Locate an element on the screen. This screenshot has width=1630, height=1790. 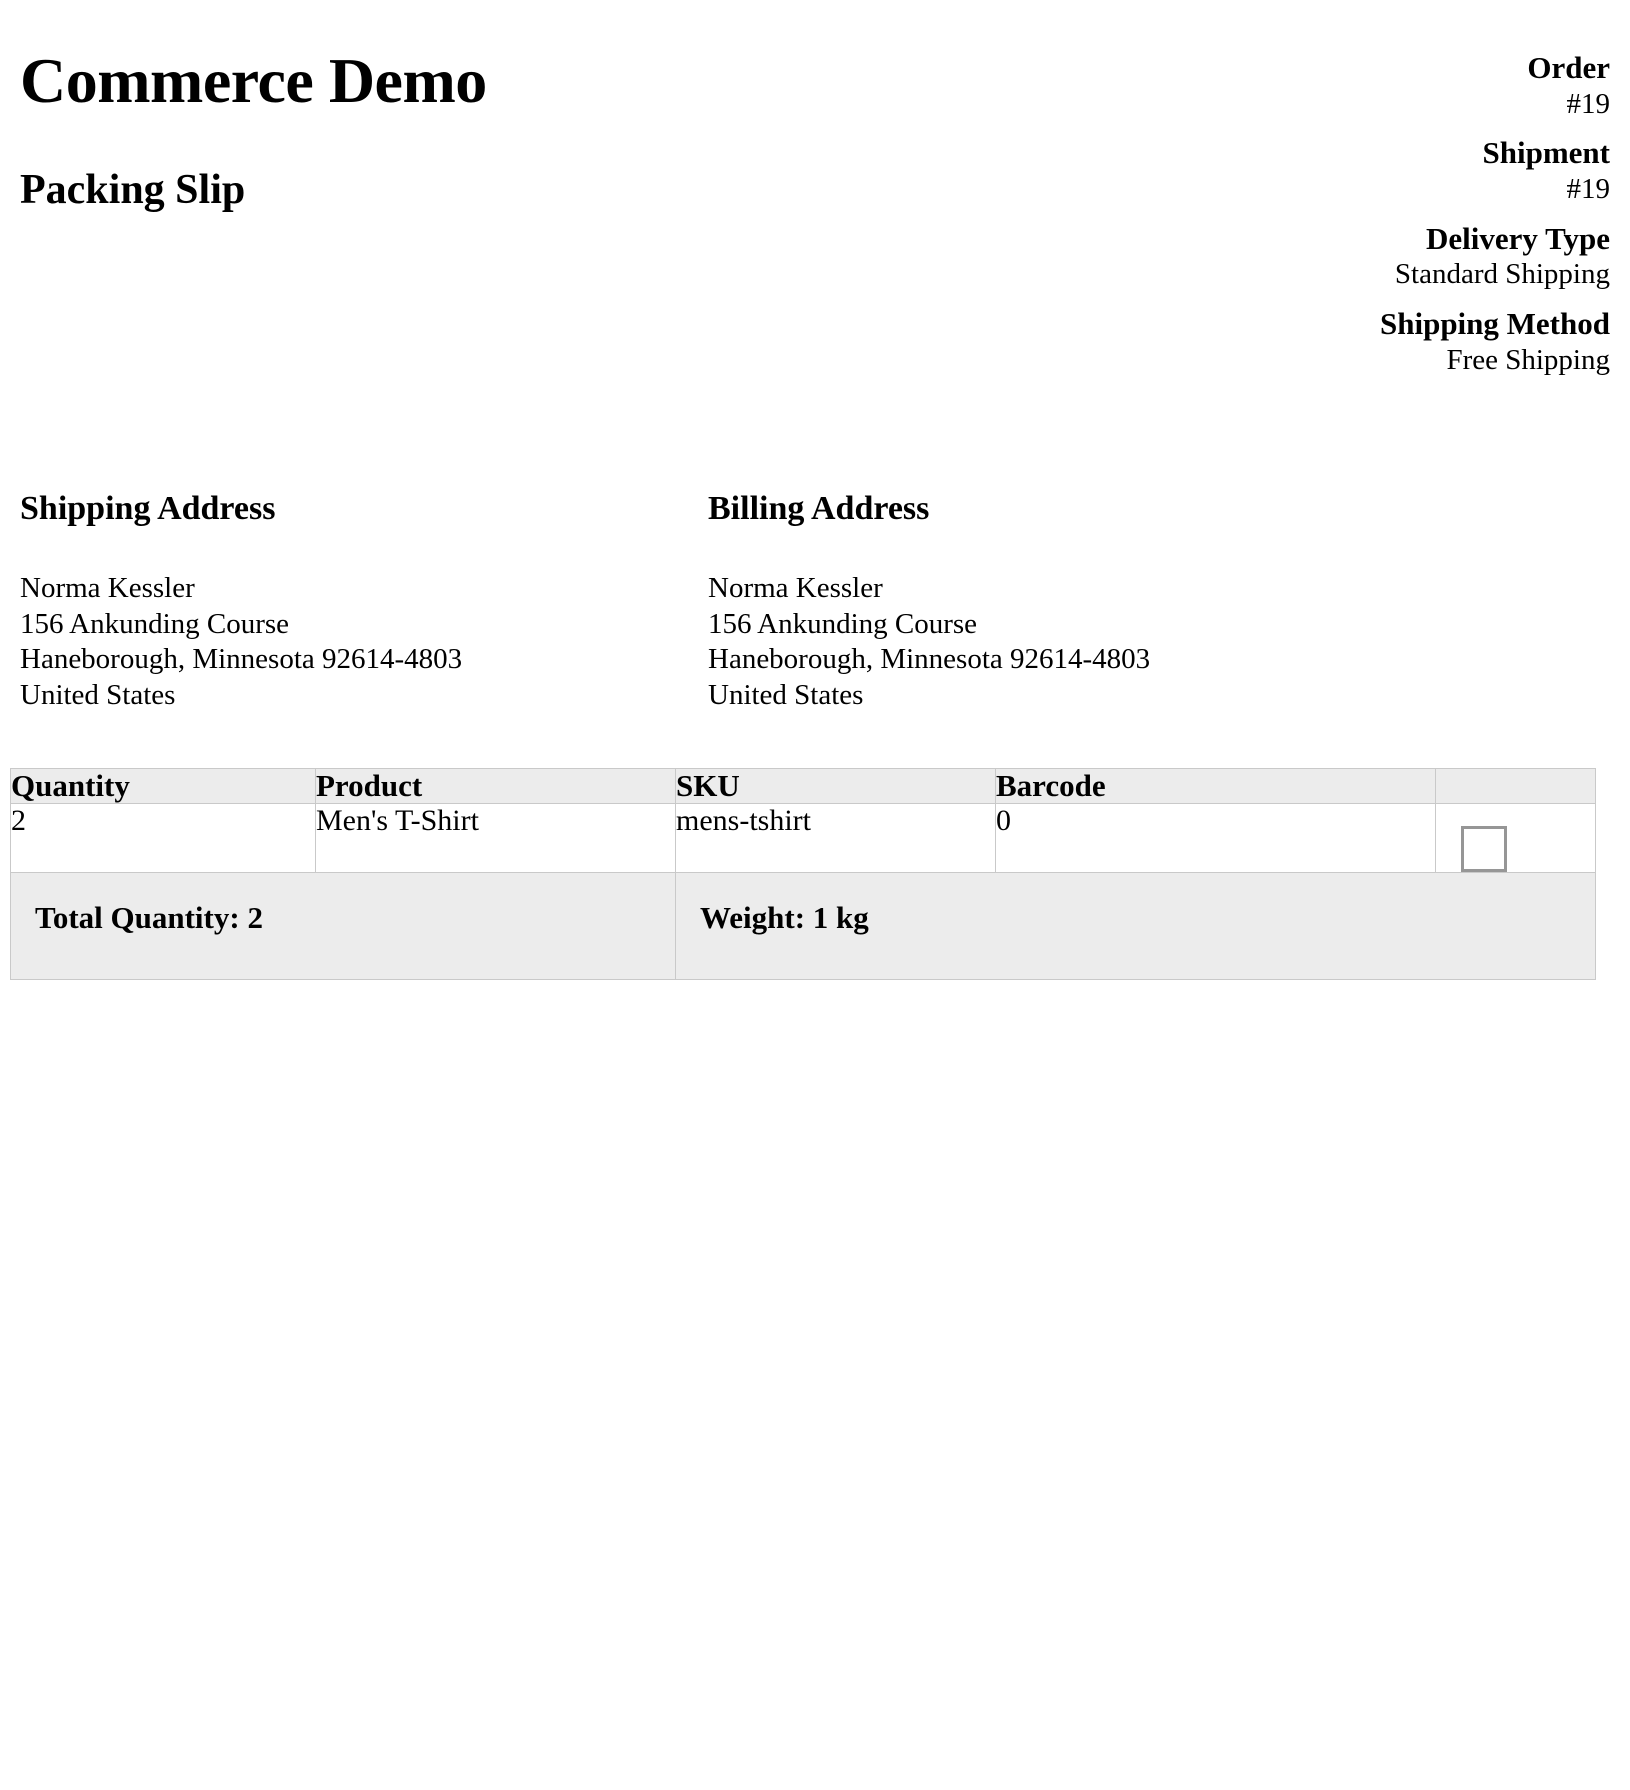
table-row: 2 Men's T-Shirt mens-tshirt 0 is located at coordinates (803, 837).